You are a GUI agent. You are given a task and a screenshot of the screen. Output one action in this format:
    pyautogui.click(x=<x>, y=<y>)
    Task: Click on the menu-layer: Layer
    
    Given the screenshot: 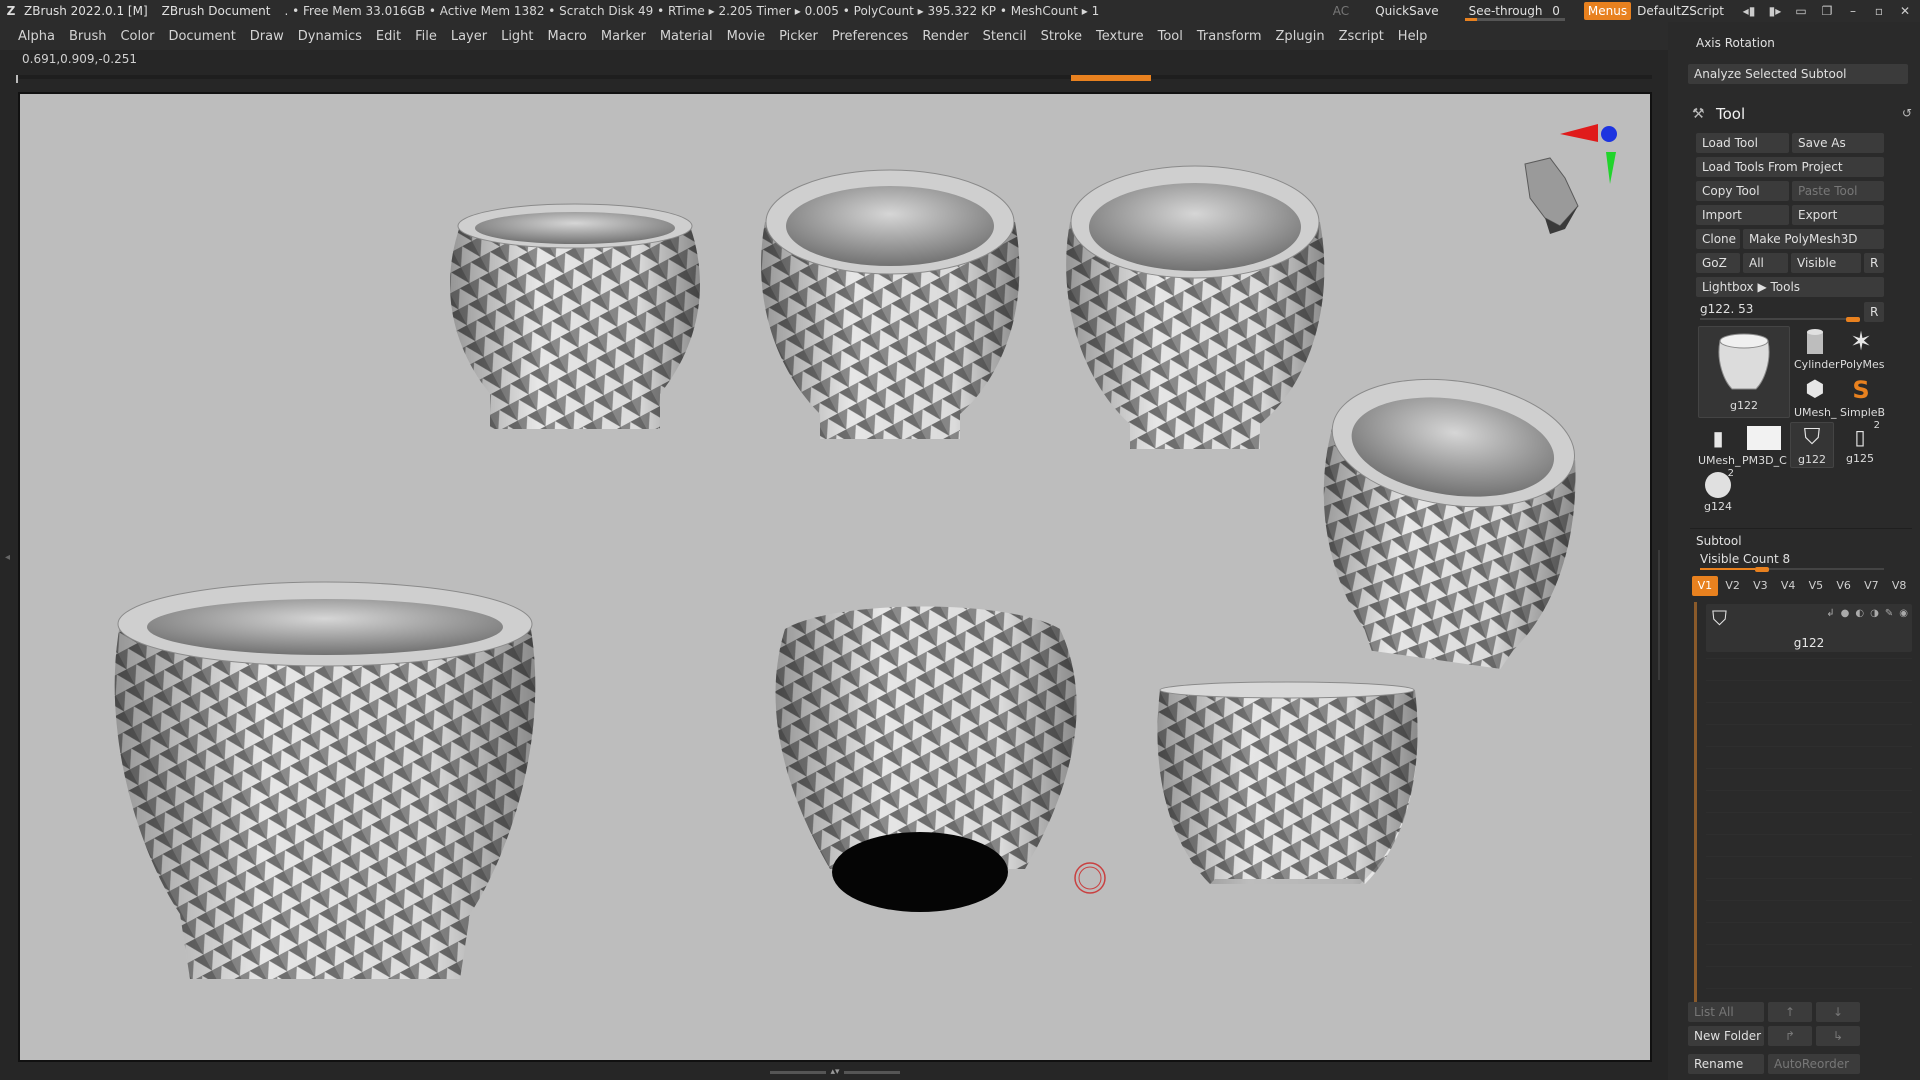 What is the action you would take?
    pyautogui.click(x=469, y=36)
    